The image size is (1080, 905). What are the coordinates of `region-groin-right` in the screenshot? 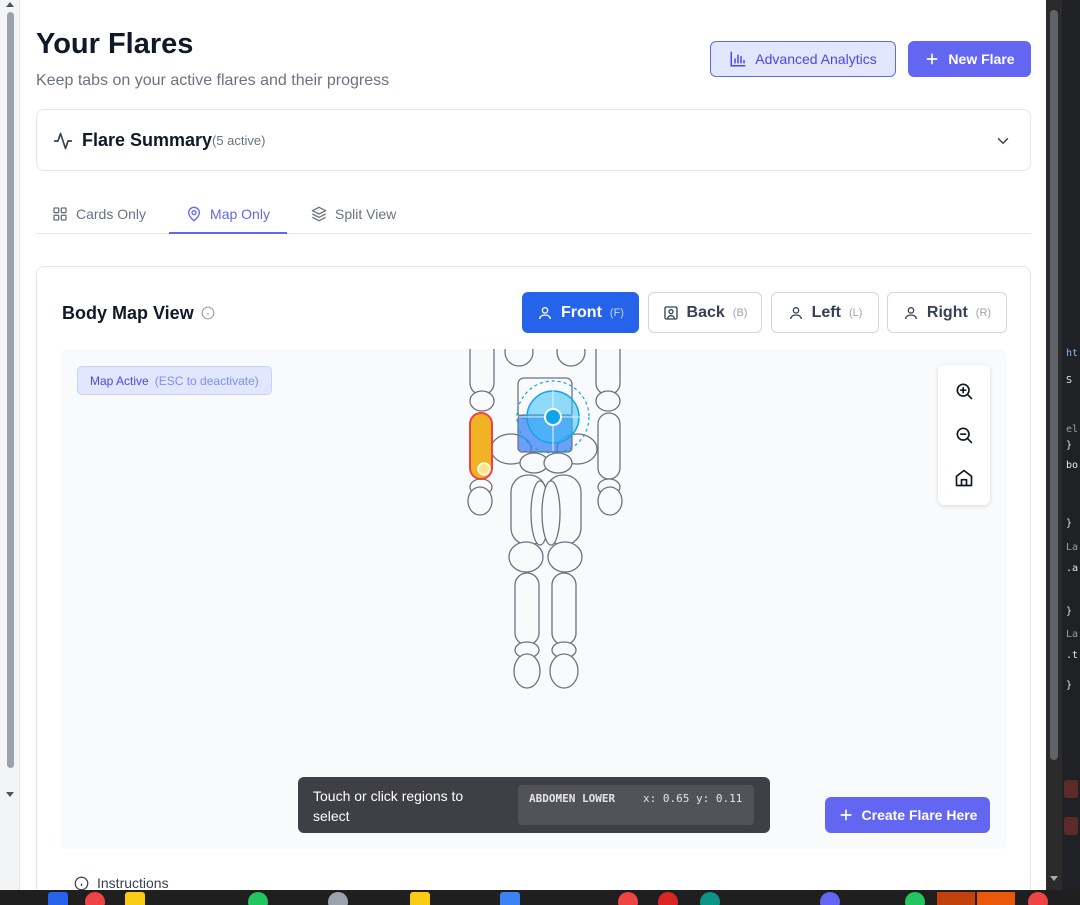 It's located at (558, 463).